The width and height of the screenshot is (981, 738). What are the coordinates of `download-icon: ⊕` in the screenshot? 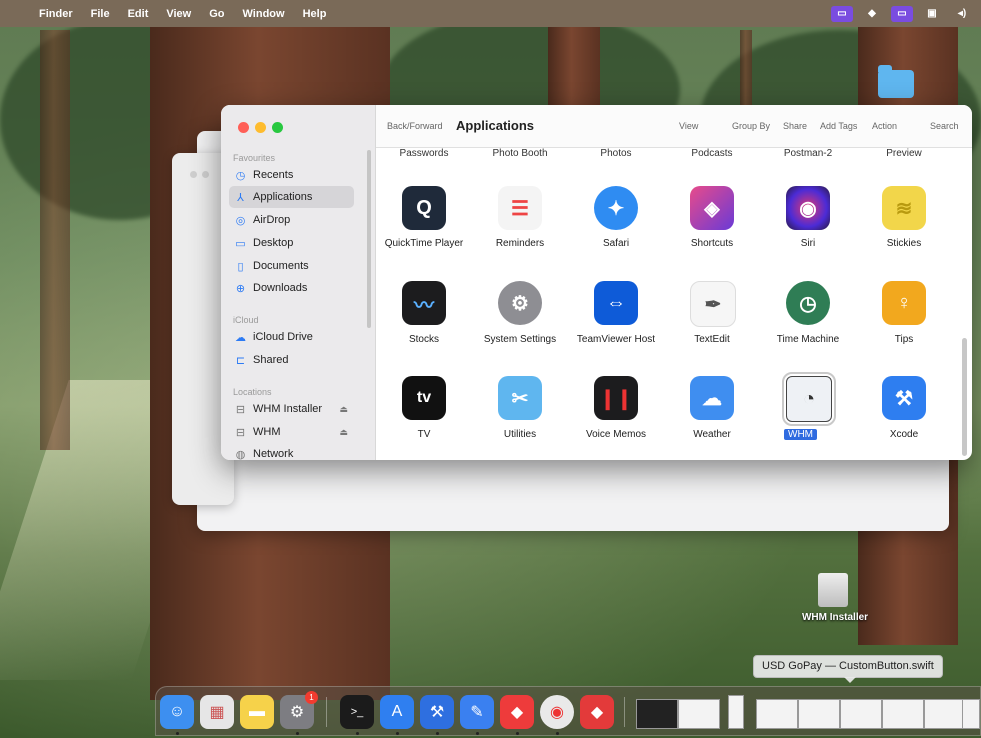 It's located at (240, 288).